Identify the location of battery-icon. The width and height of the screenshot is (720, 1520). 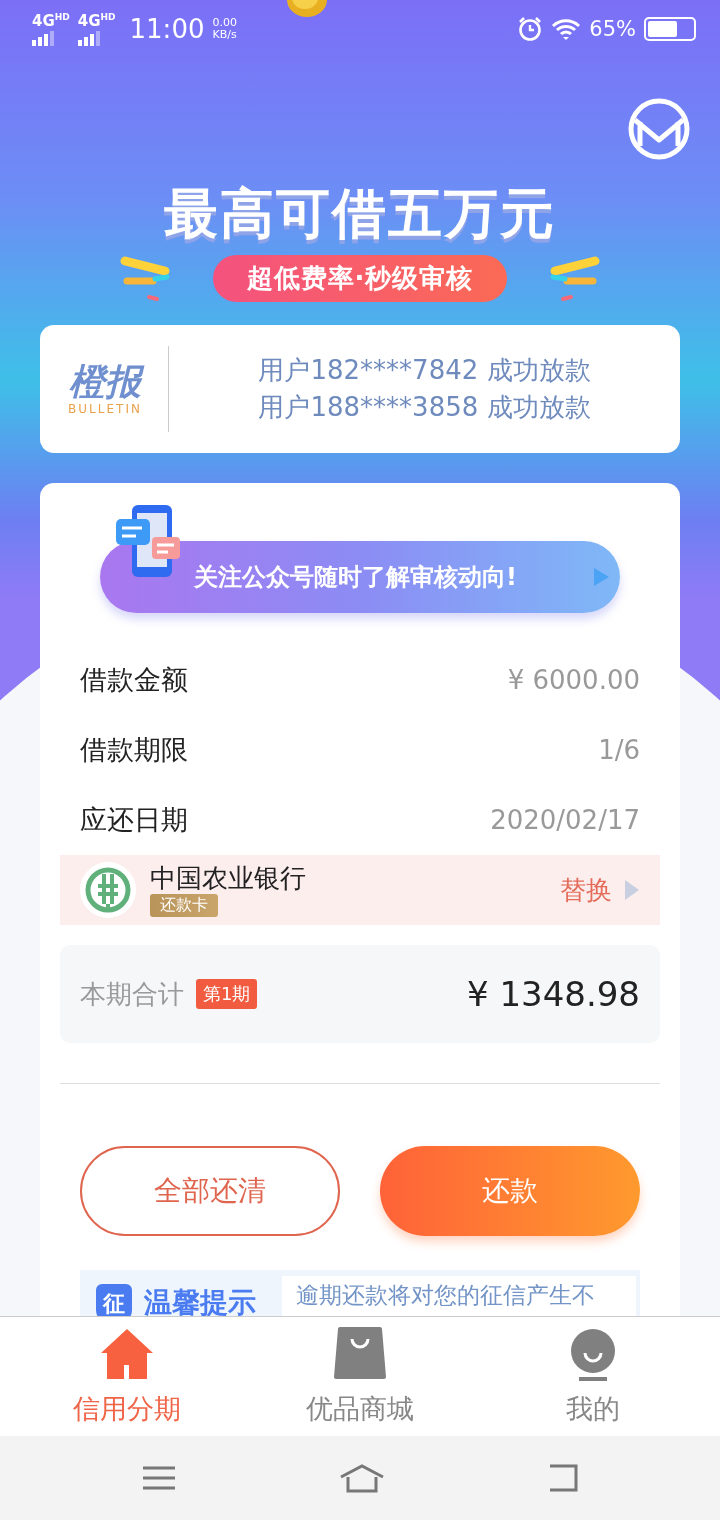
(670, 29).